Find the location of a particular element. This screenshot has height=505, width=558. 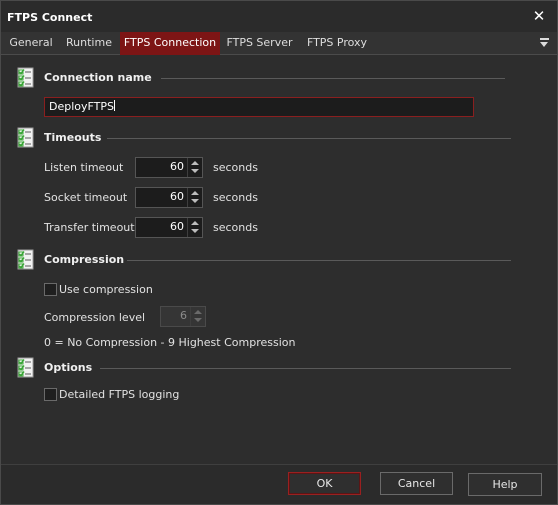

compression-level-value: 6 is located at coordinates (183, 315).